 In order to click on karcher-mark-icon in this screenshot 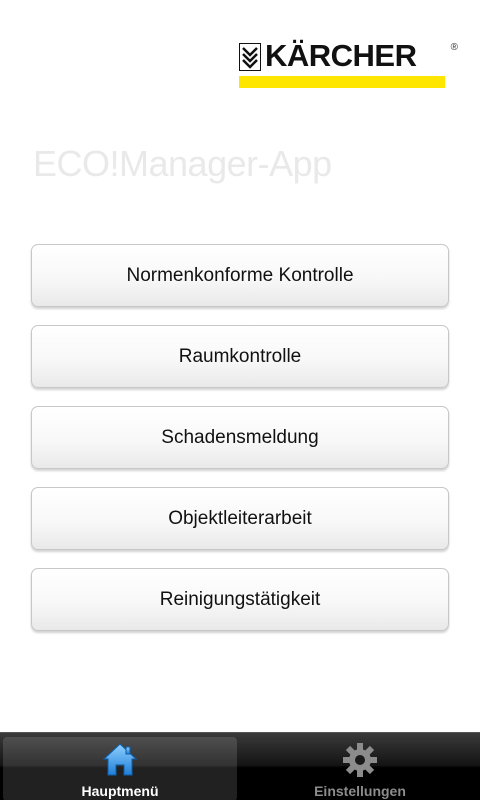, I will do `click(250, 57)`.